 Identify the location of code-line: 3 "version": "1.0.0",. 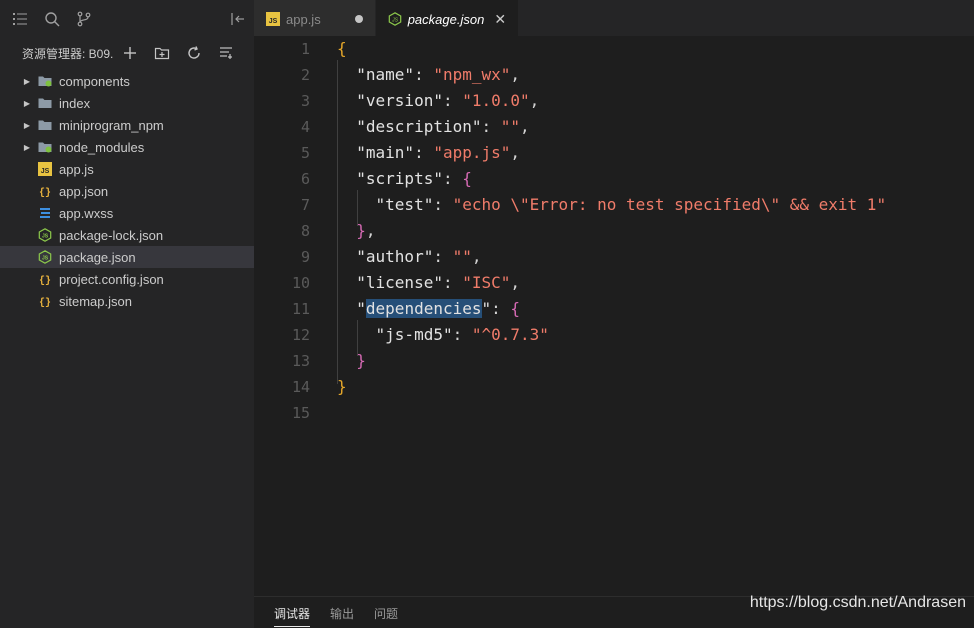
(614, 101).